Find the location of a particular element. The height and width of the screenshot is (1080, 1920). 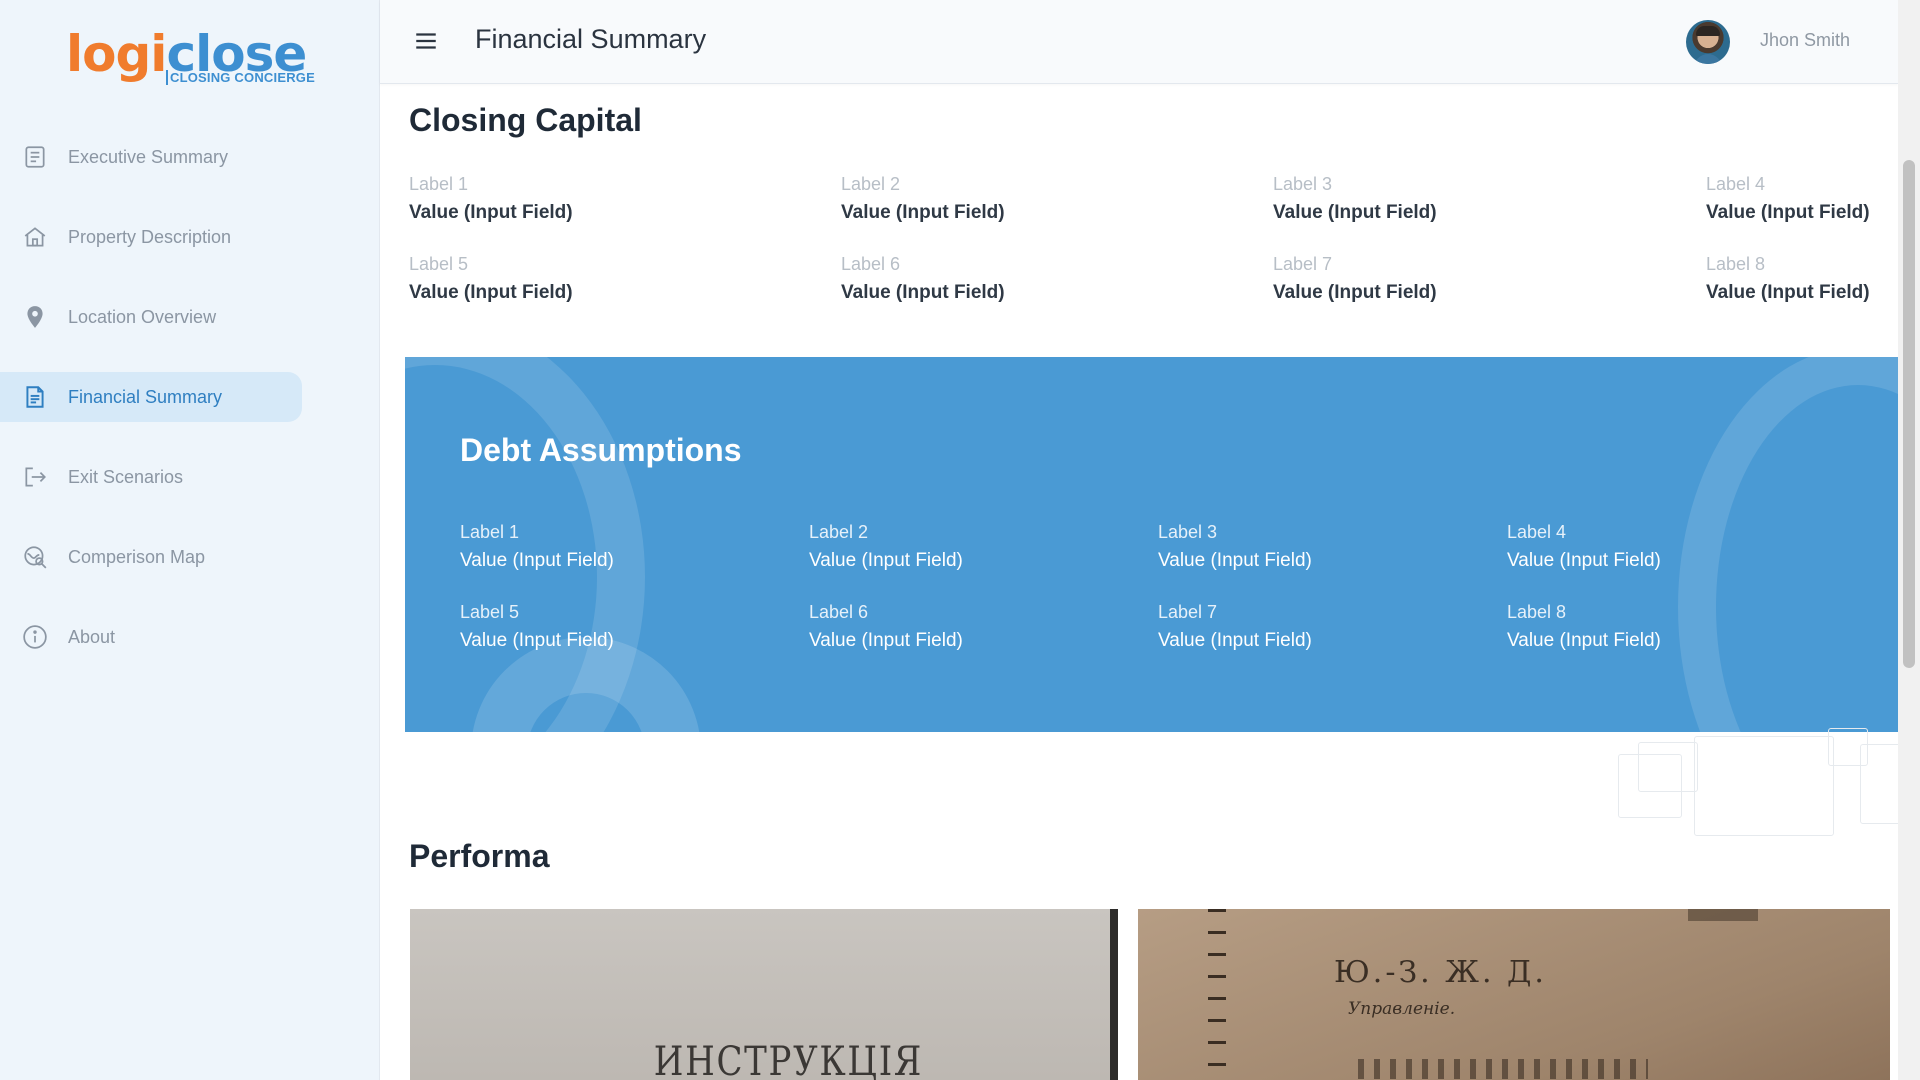

performa-image-instruction: ИНСТРУКЦІЯ is located at coordinates (764, 994).